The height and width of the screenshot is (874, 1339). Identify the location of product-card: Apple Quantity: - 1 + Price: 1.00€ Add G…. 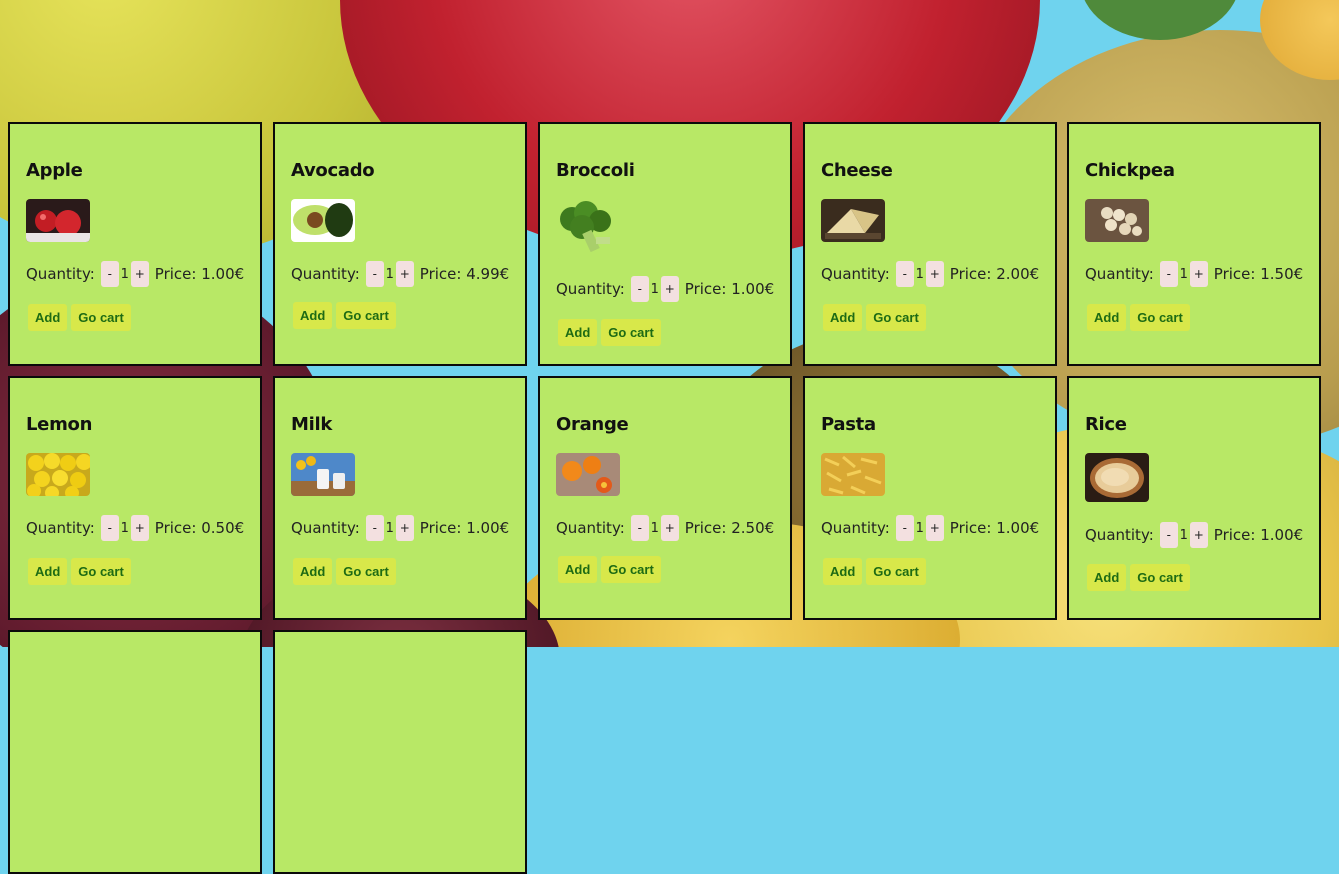
(135, 244).